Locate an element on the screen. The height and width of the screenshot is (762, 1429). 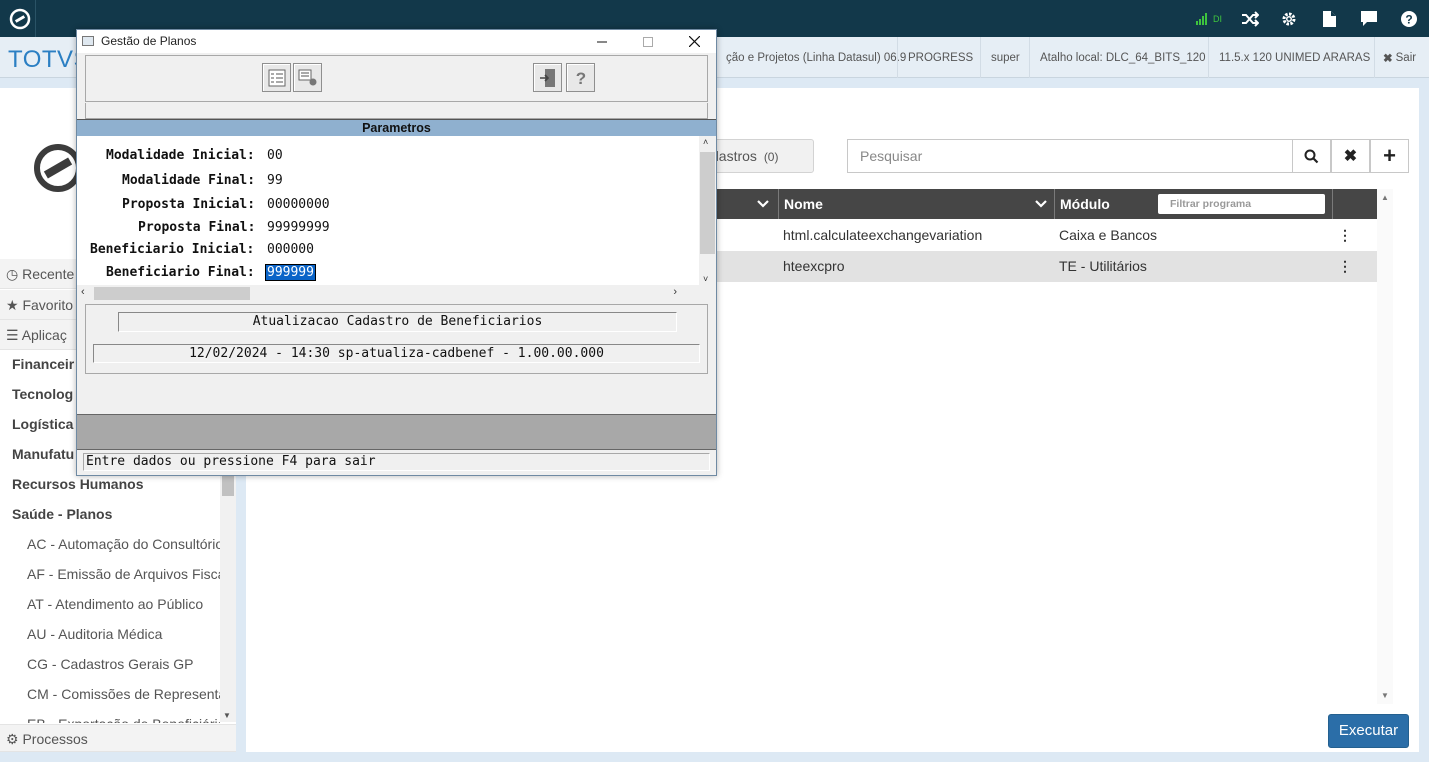
scroll-down-icon: ˅ is located at coordinates (705, 279).